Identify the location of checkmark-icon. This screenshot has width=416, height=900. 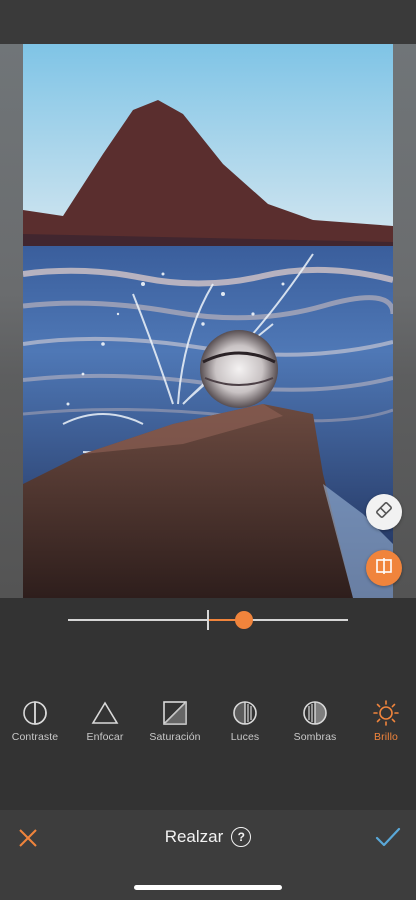
(388, 840).